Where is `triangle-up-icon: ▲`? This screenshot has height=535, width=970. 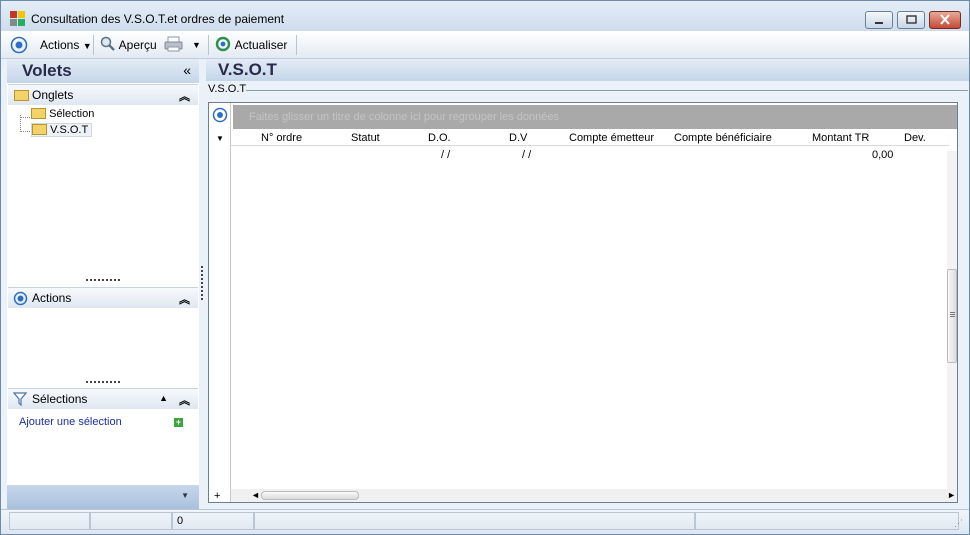 triangle-up-icon: ▲ is located at coordinates (163, 398).